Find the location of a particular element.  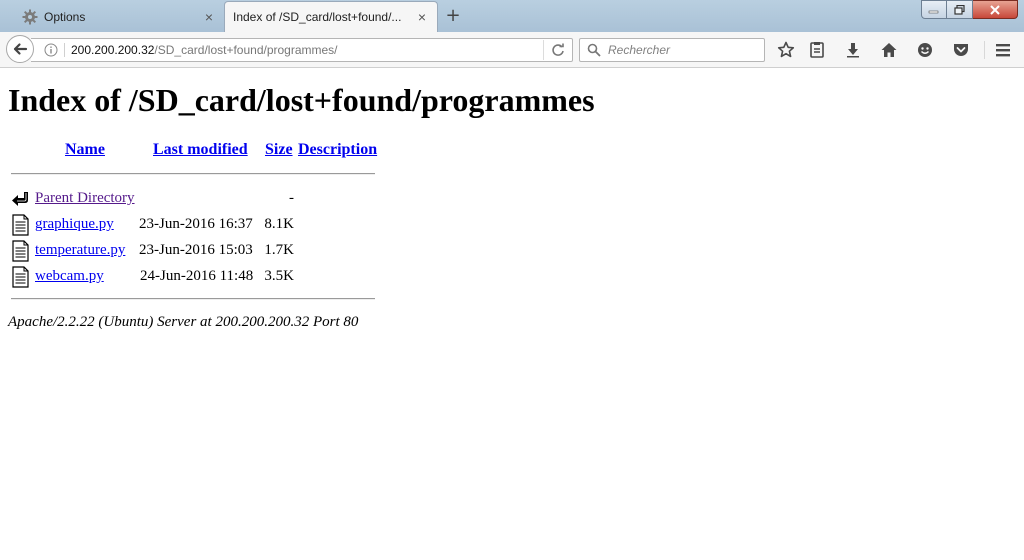

table-row: webcam.py 24-Jun-2016 11:48 3.5K is located at coordinates (193, 276).